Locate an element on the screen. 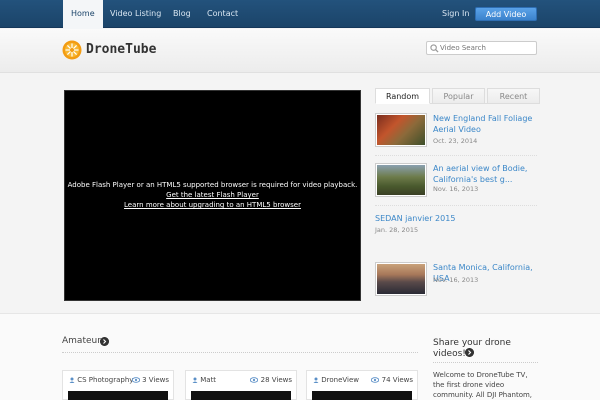  logo-text: DroneTube is located at coordinates (121, 49).